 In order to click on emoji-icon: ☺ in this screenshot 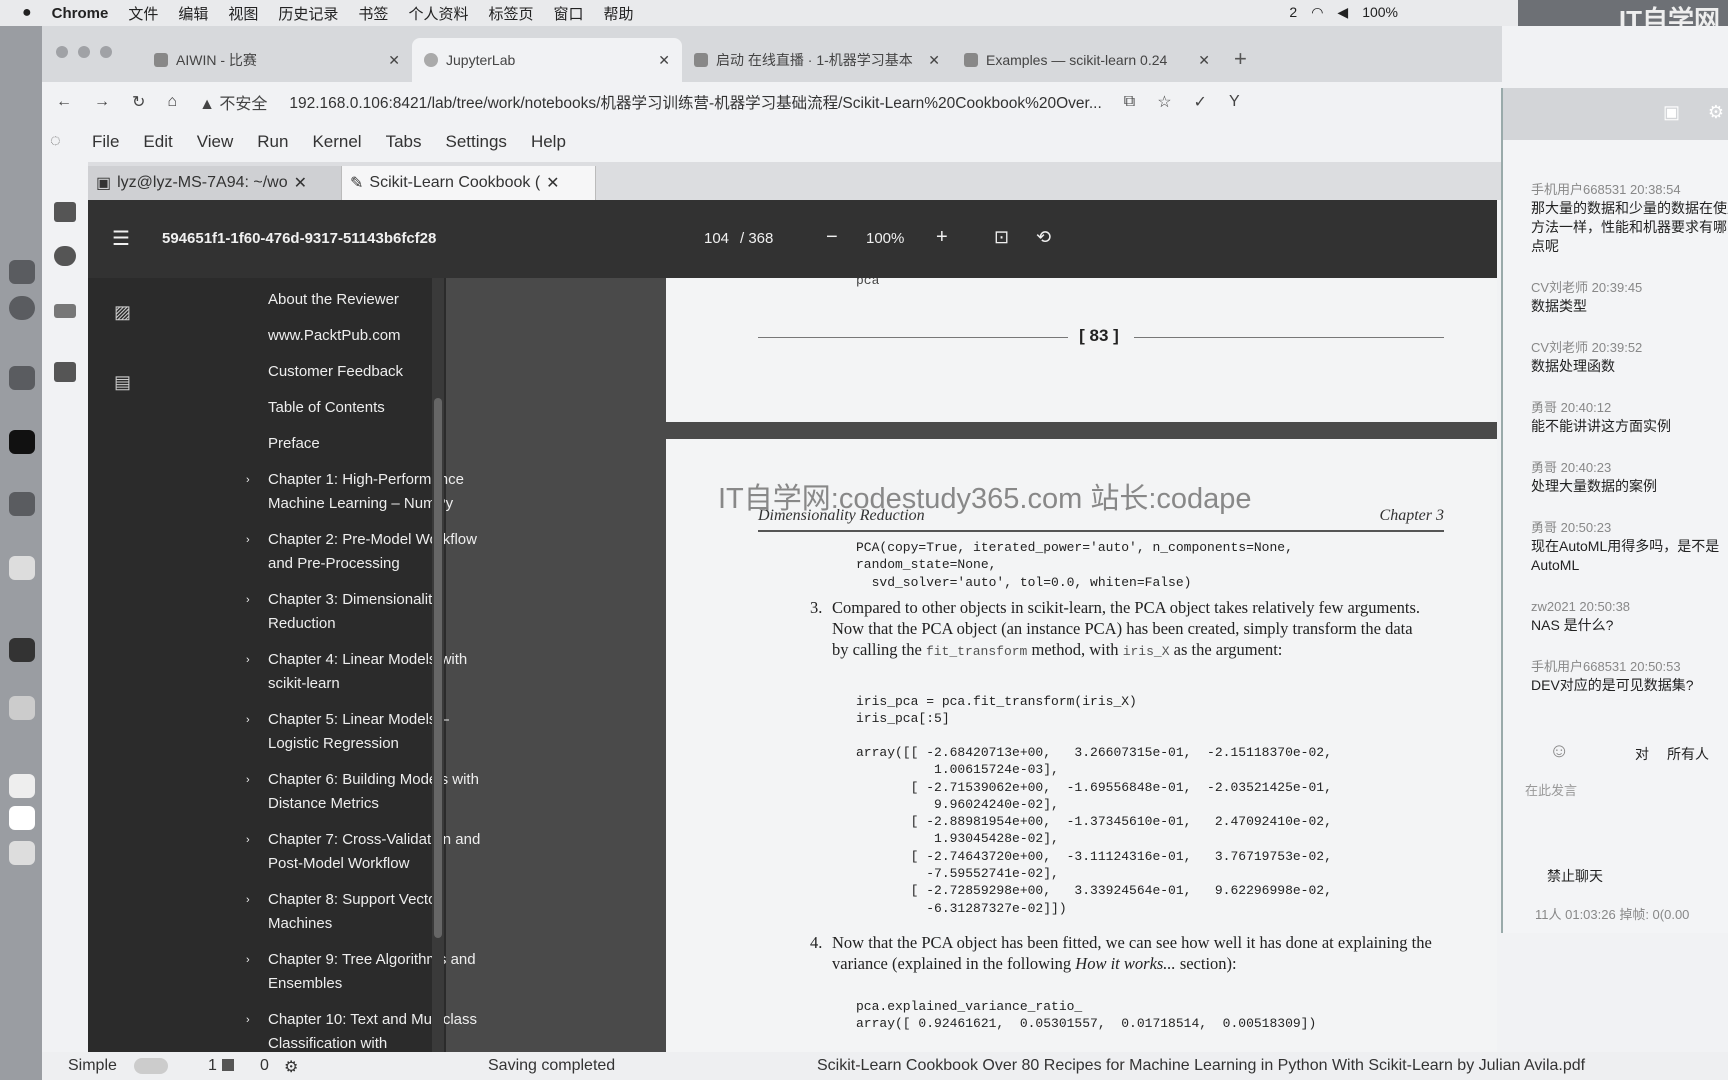, I will do `click(1559, 751)`.